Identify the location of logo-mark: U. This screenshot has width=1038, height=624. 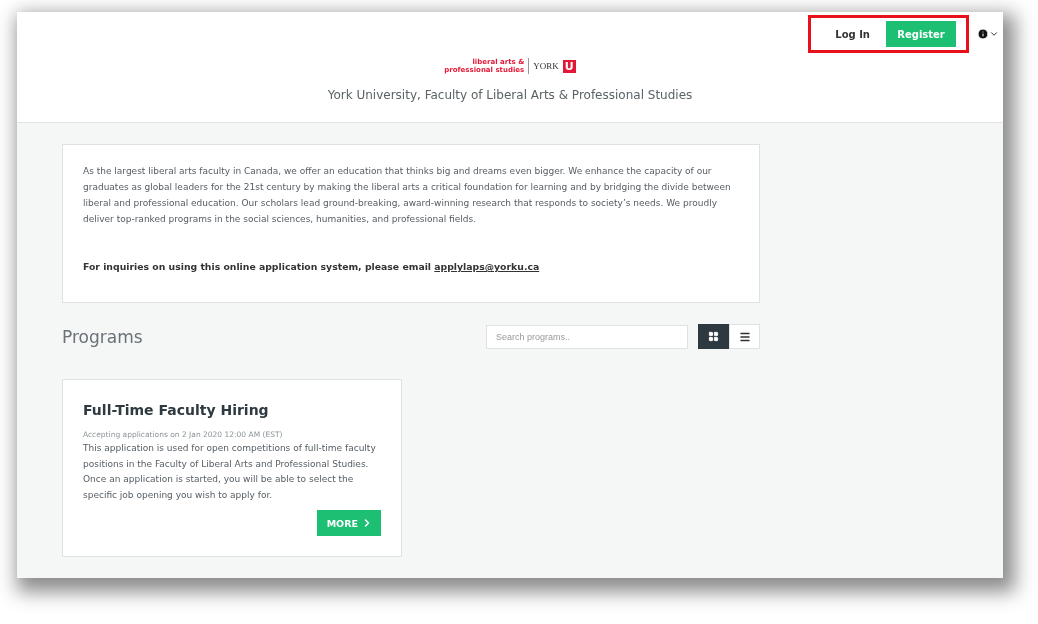
(569, 66).